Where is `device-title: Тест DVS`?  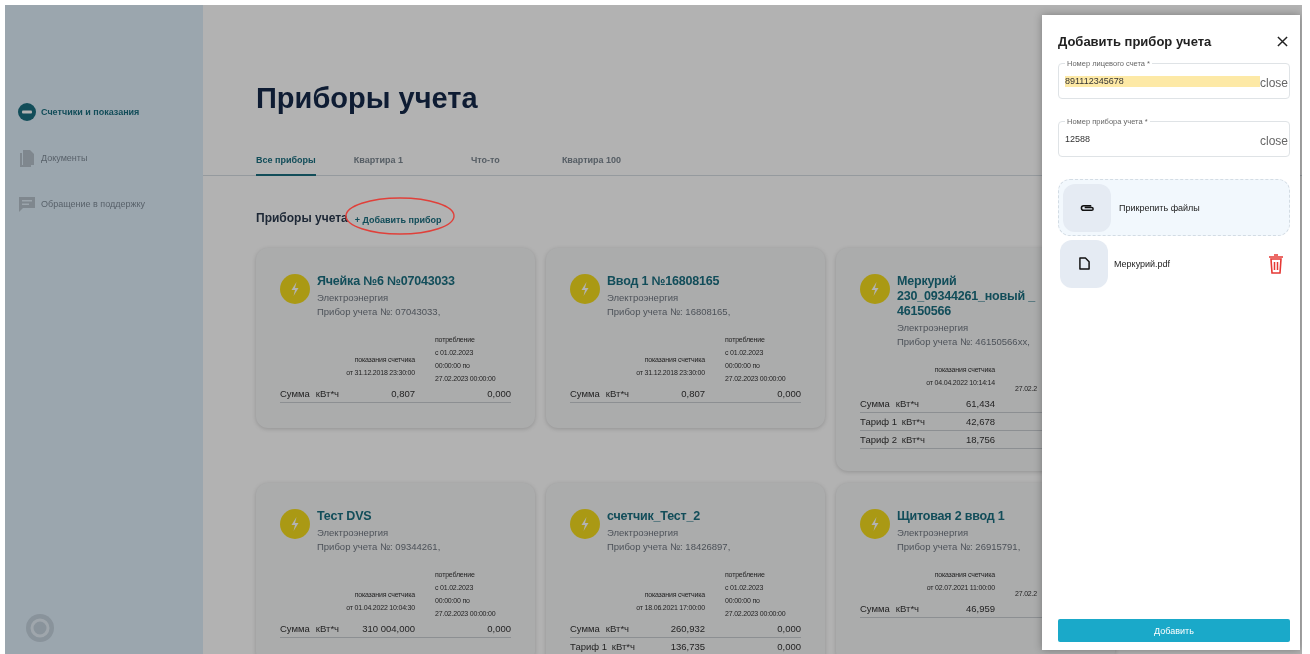 device-title: Тест DVS is located at coordinates (345, 516).